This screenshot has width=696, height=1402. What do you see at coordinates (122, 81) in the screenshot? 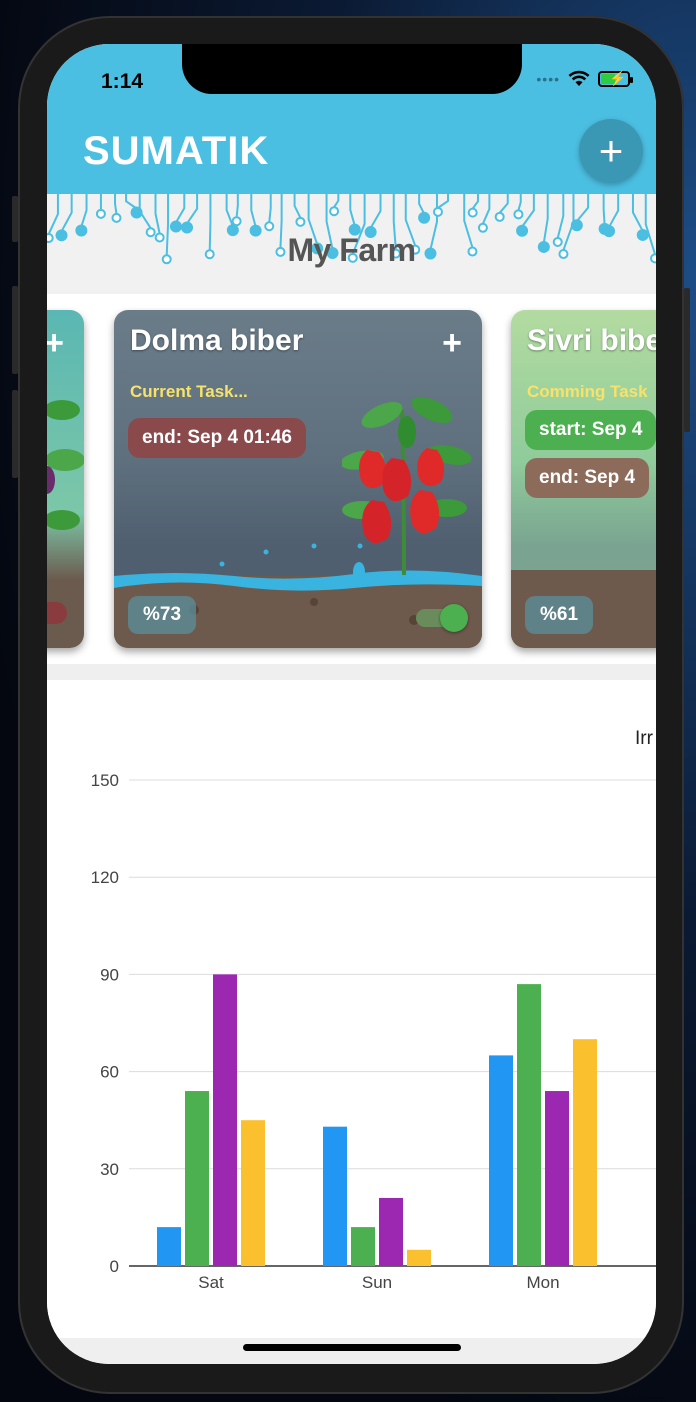
I see `status-time: 1:14` at bounding box center [122, 81].